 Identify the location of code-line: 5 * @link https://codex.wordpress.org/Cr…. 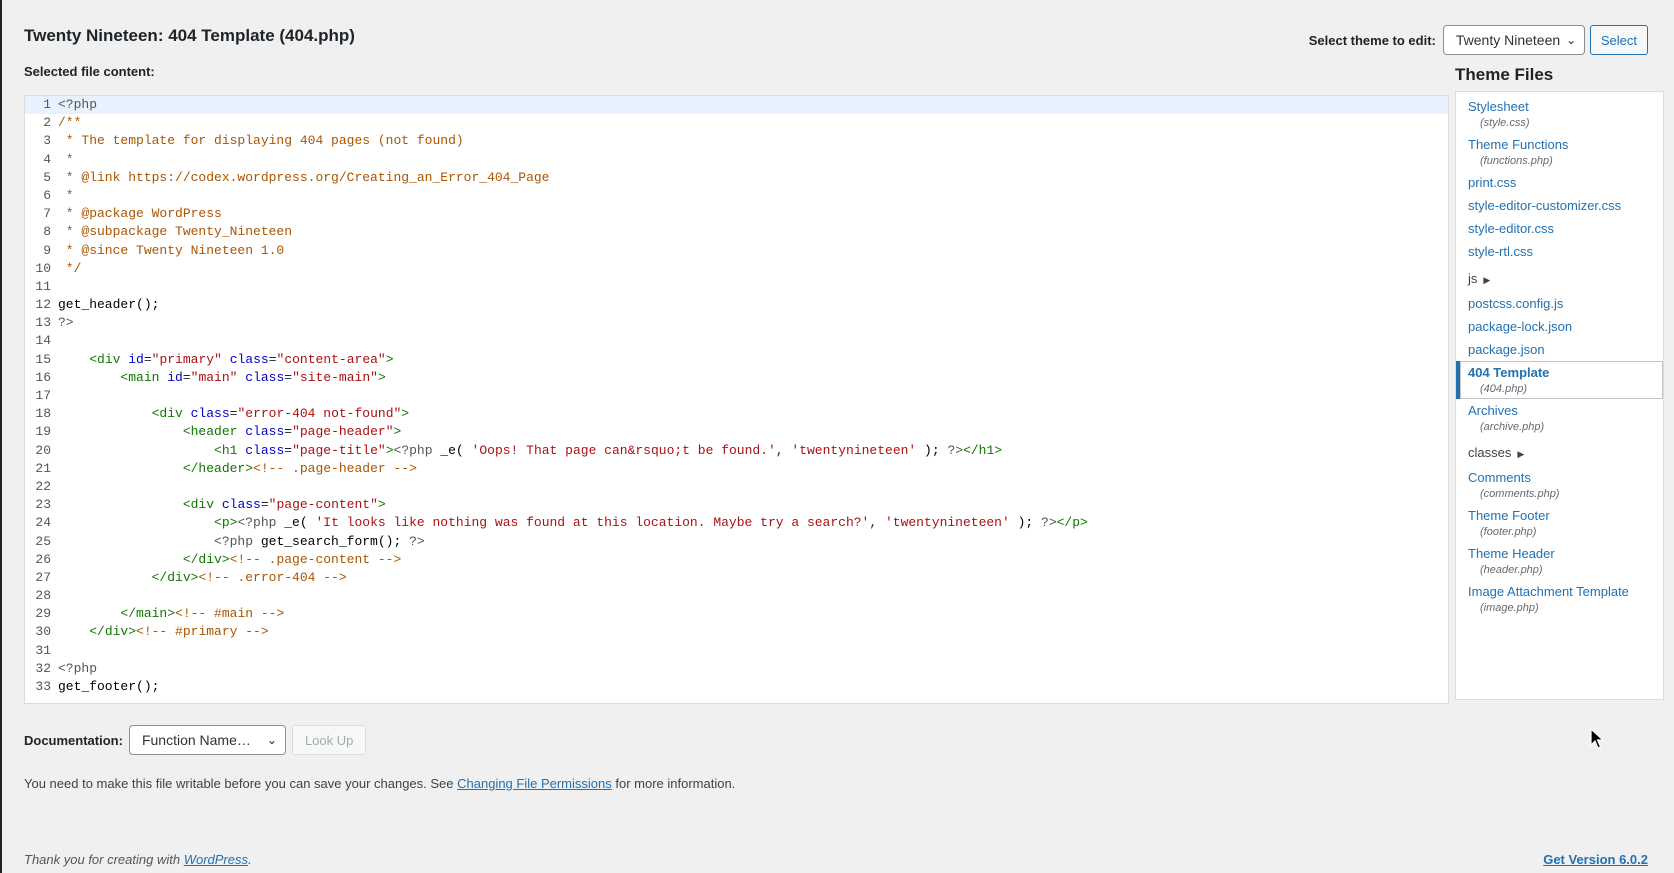
(736, 178).